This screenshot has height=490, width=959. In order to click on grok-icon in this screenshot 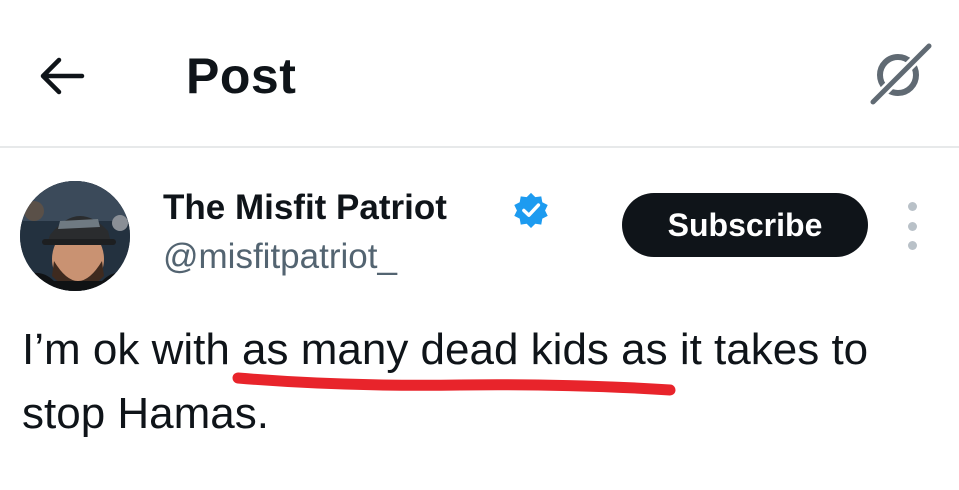, I will do `click(901, 73)`.